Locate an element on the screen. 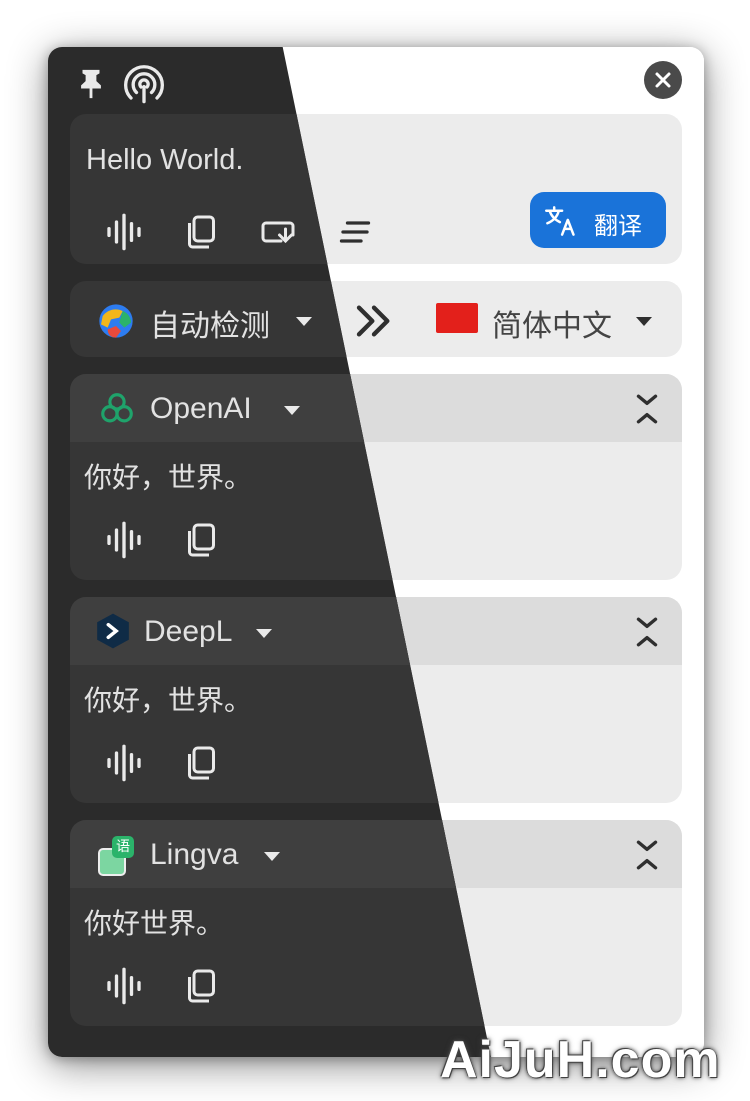  pin-icon is located at coordinates (91, 84).